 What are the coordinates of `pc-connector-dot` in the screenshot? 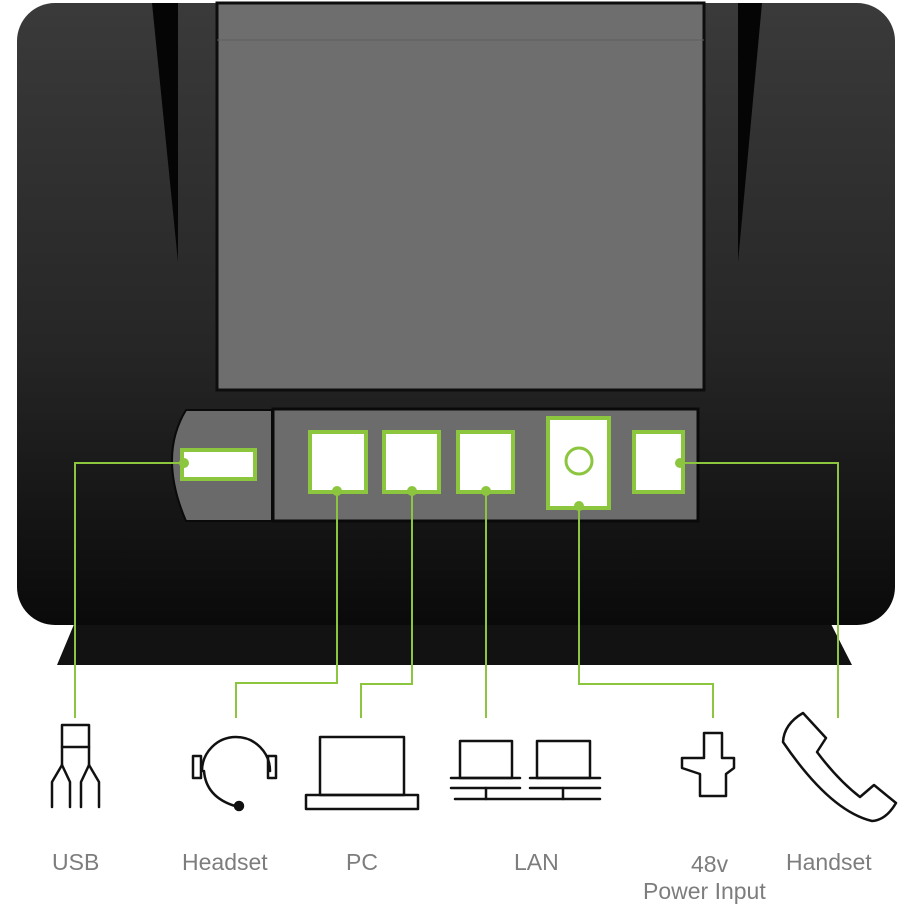 It's located at (412, 491).